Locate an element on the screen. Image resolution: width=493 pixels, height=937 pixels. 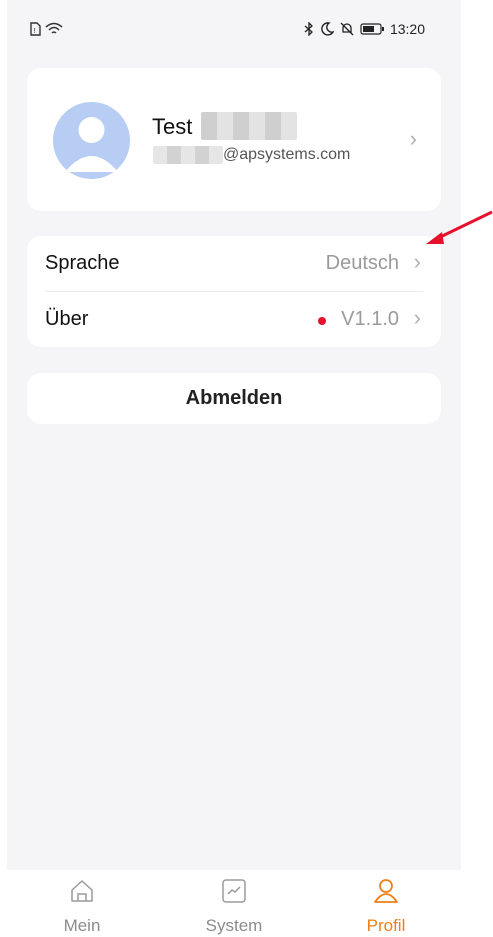
bluetooth-icon is located at coordinates (309, 29).